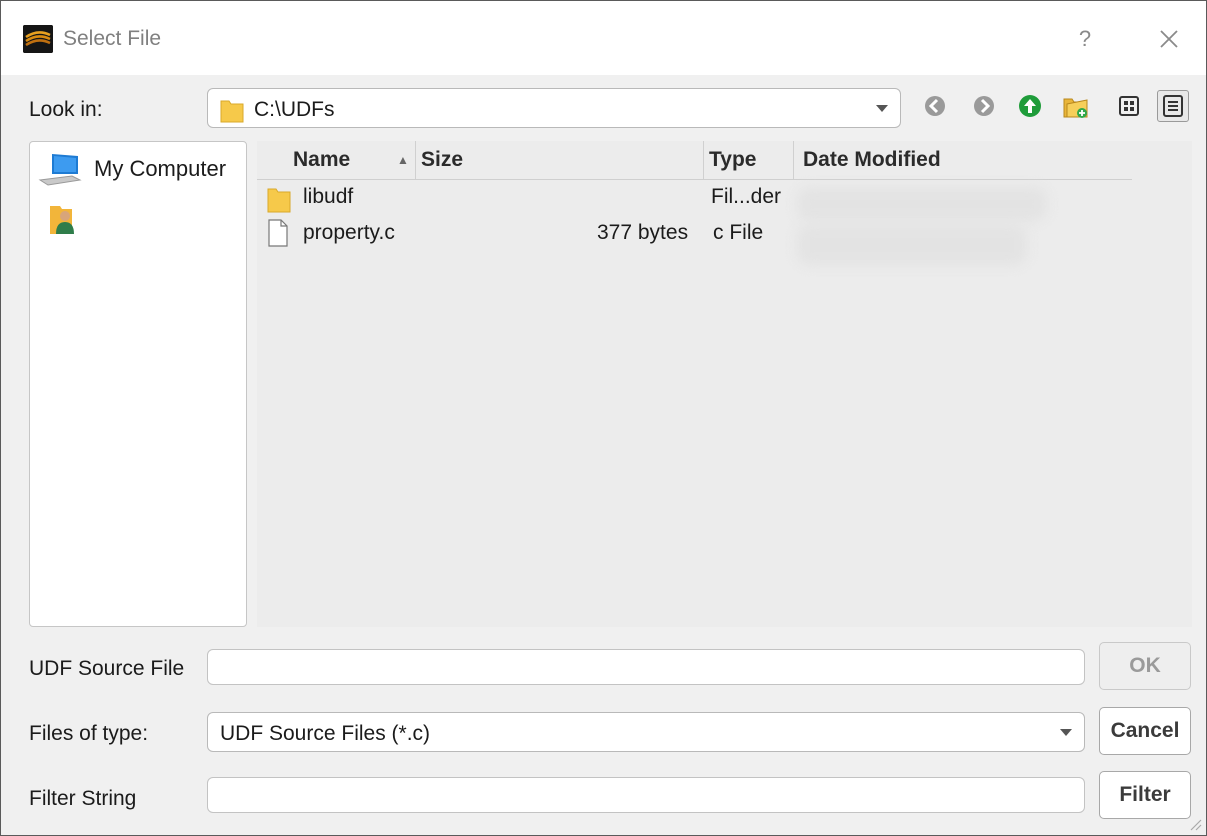 The height and width of the screenshot is (836, 1207). I want to click on source-file-label: UDF Source File, so click(107, 668).